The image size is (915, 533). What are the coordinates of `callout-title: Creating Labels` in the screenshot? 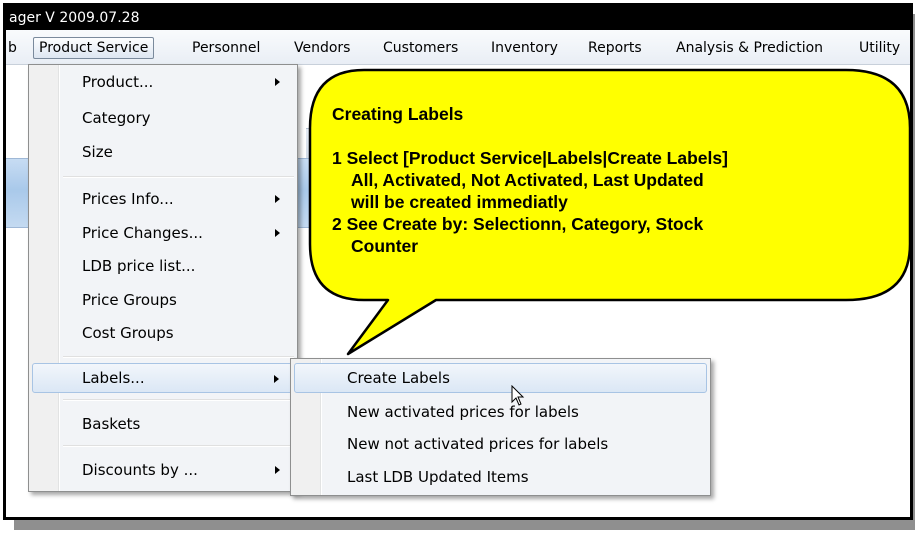 It's located at (398, 114).